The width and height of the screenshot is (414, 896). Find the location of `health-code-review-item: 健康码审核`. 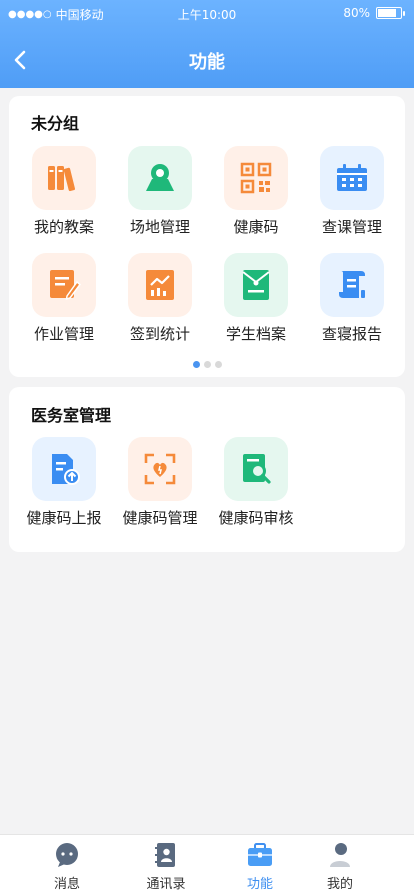

health-code-review-item: 健康码审核 is located at coordinates (256, 482).